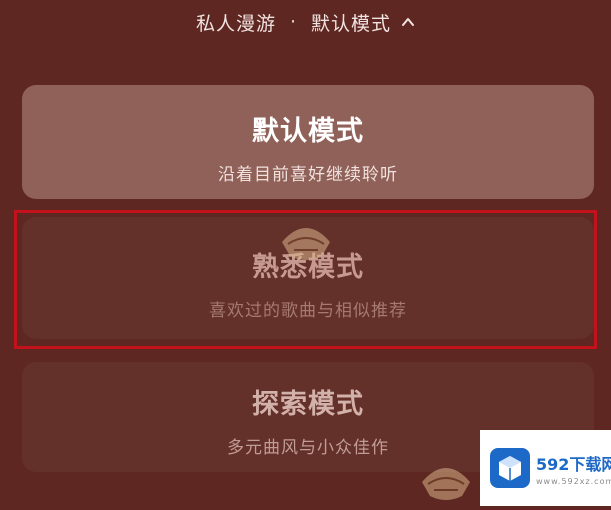  Describe the element at coordinates (308, 175) in the screenshot. I see `mode-description: 沿着目前喜好继续聆听` at that location.